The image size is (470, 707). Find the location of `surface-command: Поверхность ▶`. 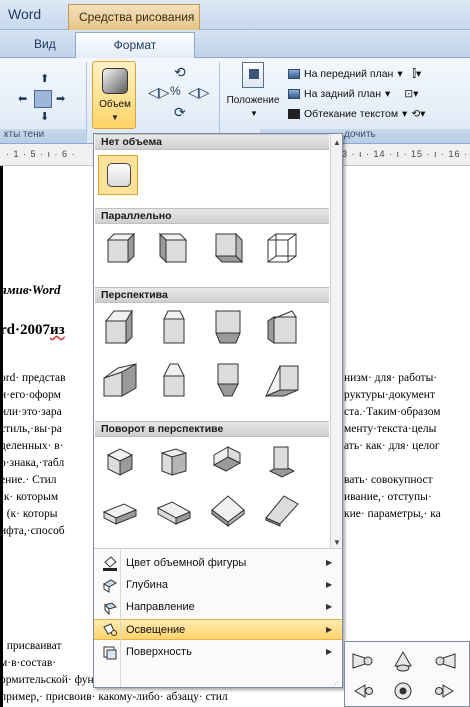

surface-command: Поверхность ▶ is located at coordinates (218, 652).